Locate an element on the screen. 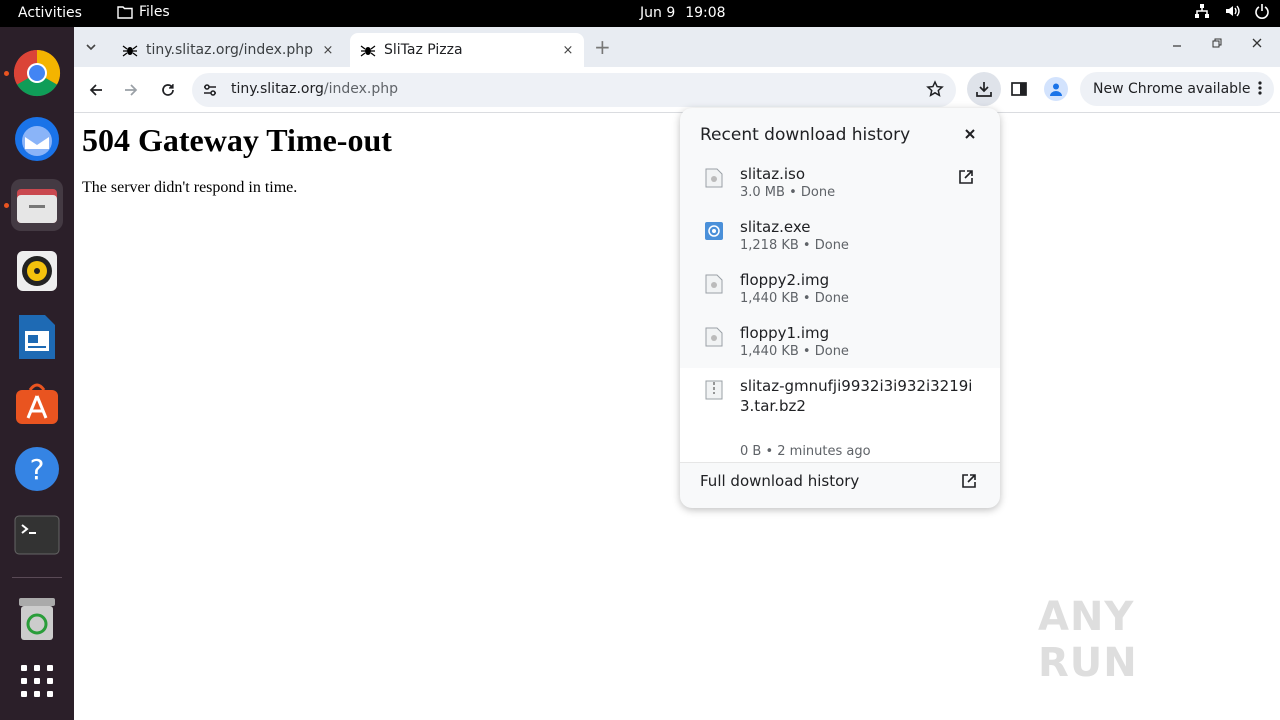 This screenshot has height=720, width=1280. volume-icon is located at coordinates (1233, 11).